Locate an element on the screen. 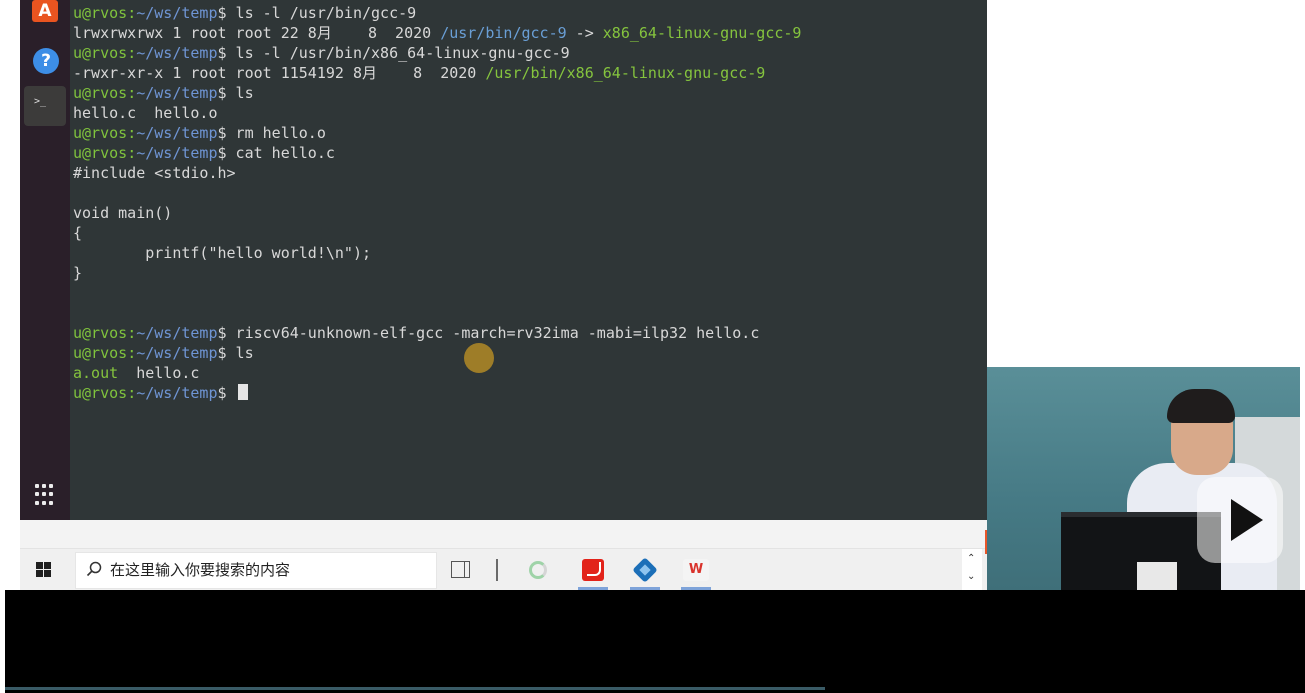 The height and width of the screenshot is (693, 1305). video-letterbox is located at coordinates (655, 641).